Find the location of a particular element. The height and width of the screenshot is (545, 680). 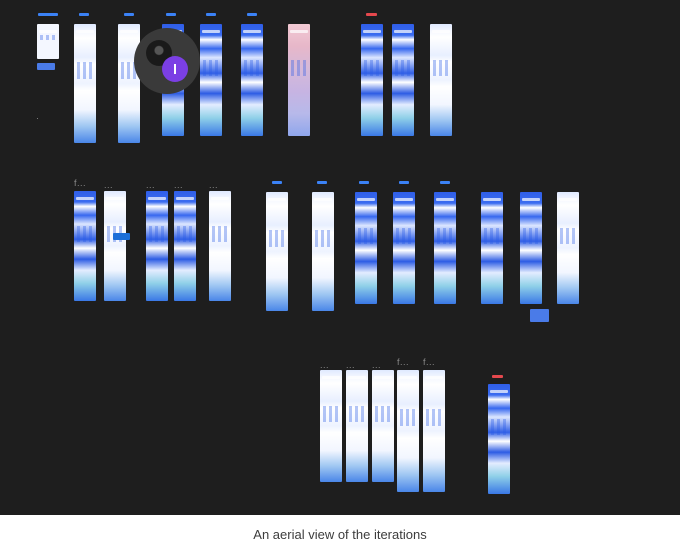

text-cursor-icon is located at coordinates (175, 69).